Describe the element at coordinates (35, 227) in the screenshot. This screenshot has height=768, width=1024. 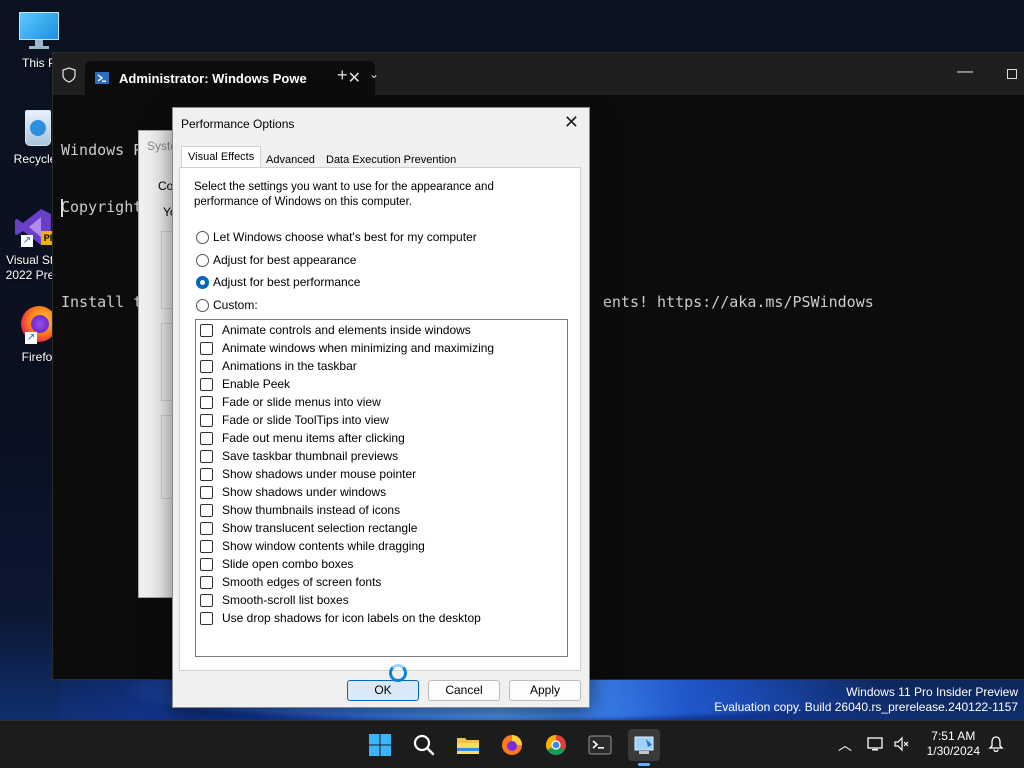
I see `visual-studio-icon: PR ↗` at that location.